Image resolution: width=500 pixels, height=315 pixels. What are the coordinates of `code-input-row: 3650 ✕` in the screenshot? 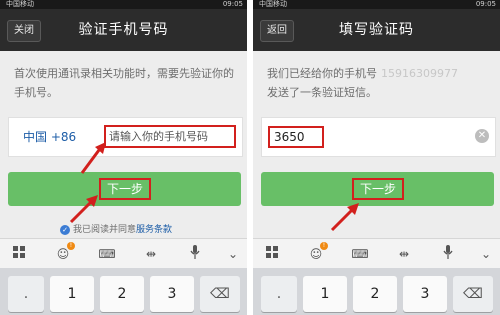 It's located at (378, 137).